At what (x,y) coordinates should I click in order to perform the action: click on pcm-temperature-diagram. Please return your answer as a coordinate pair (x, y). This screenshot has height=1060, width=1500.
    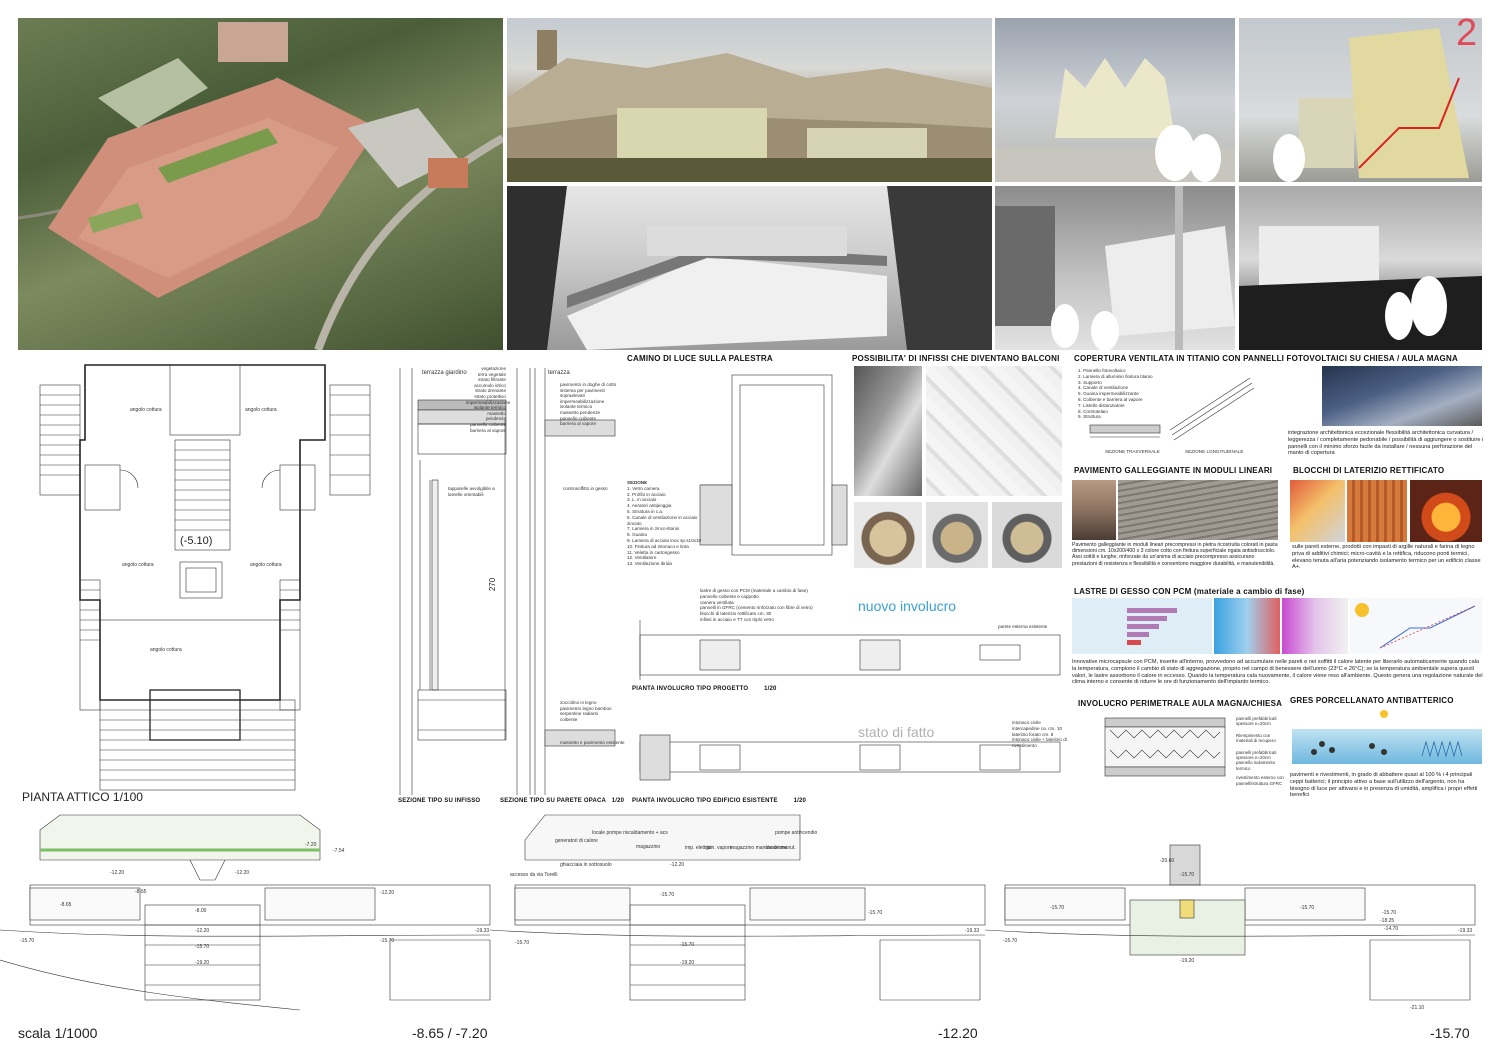
    Looking at the image, I should click on (1416, 626).